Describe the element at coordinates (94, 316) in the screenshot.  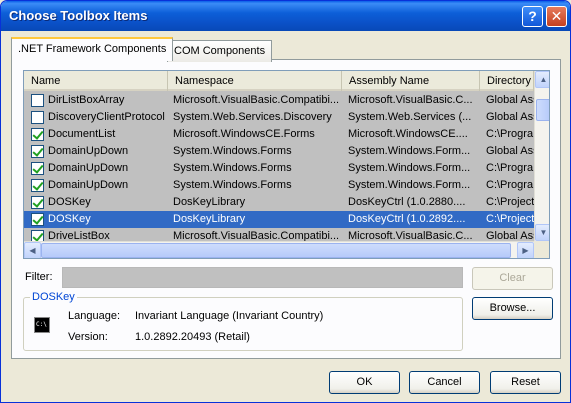
I see `language-label: Language:` at that location.